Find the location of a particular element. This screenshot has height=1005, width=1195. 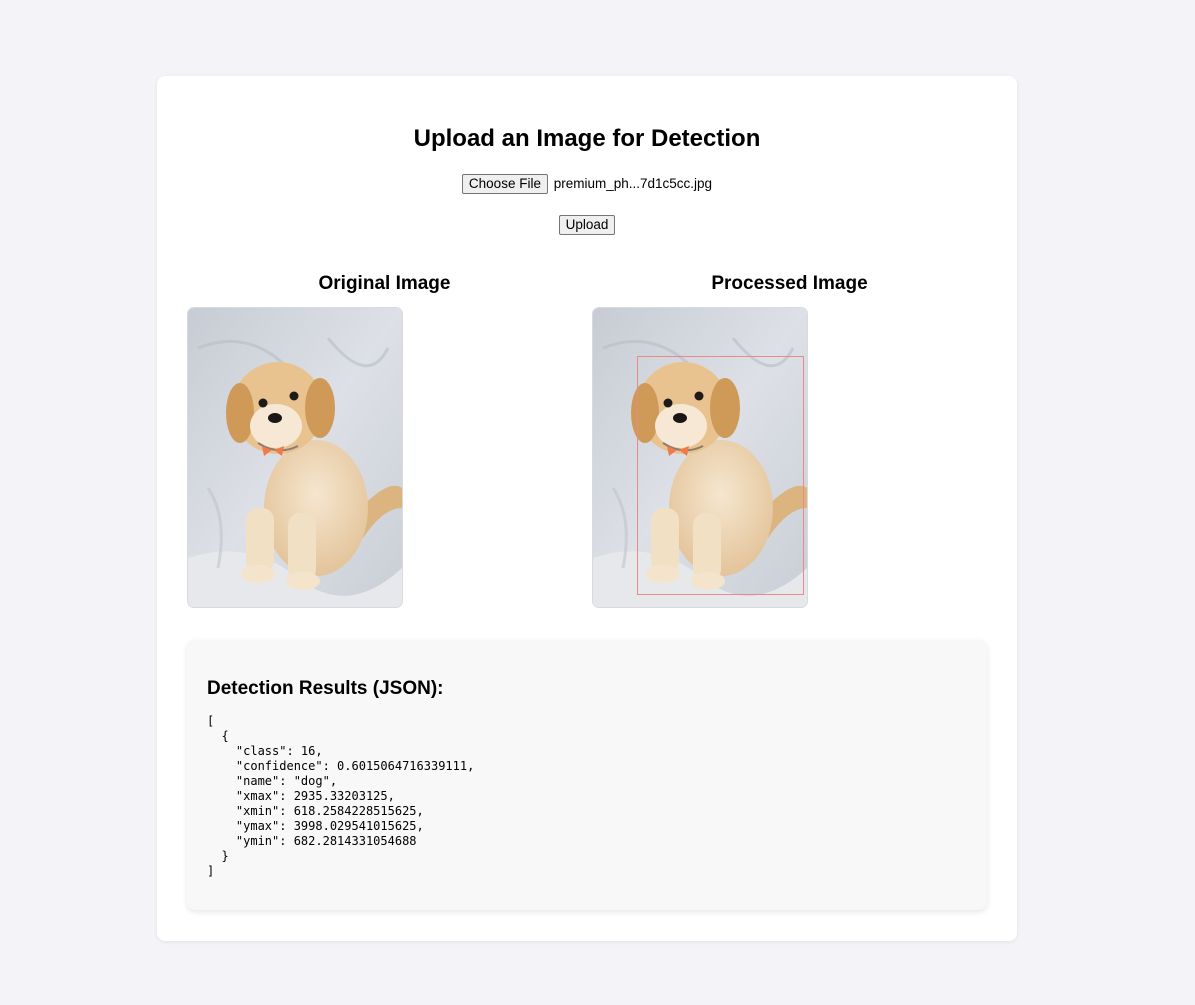

results-json-line: "confidence": 0.6015064716339111, is located at coordinates (355, 766).